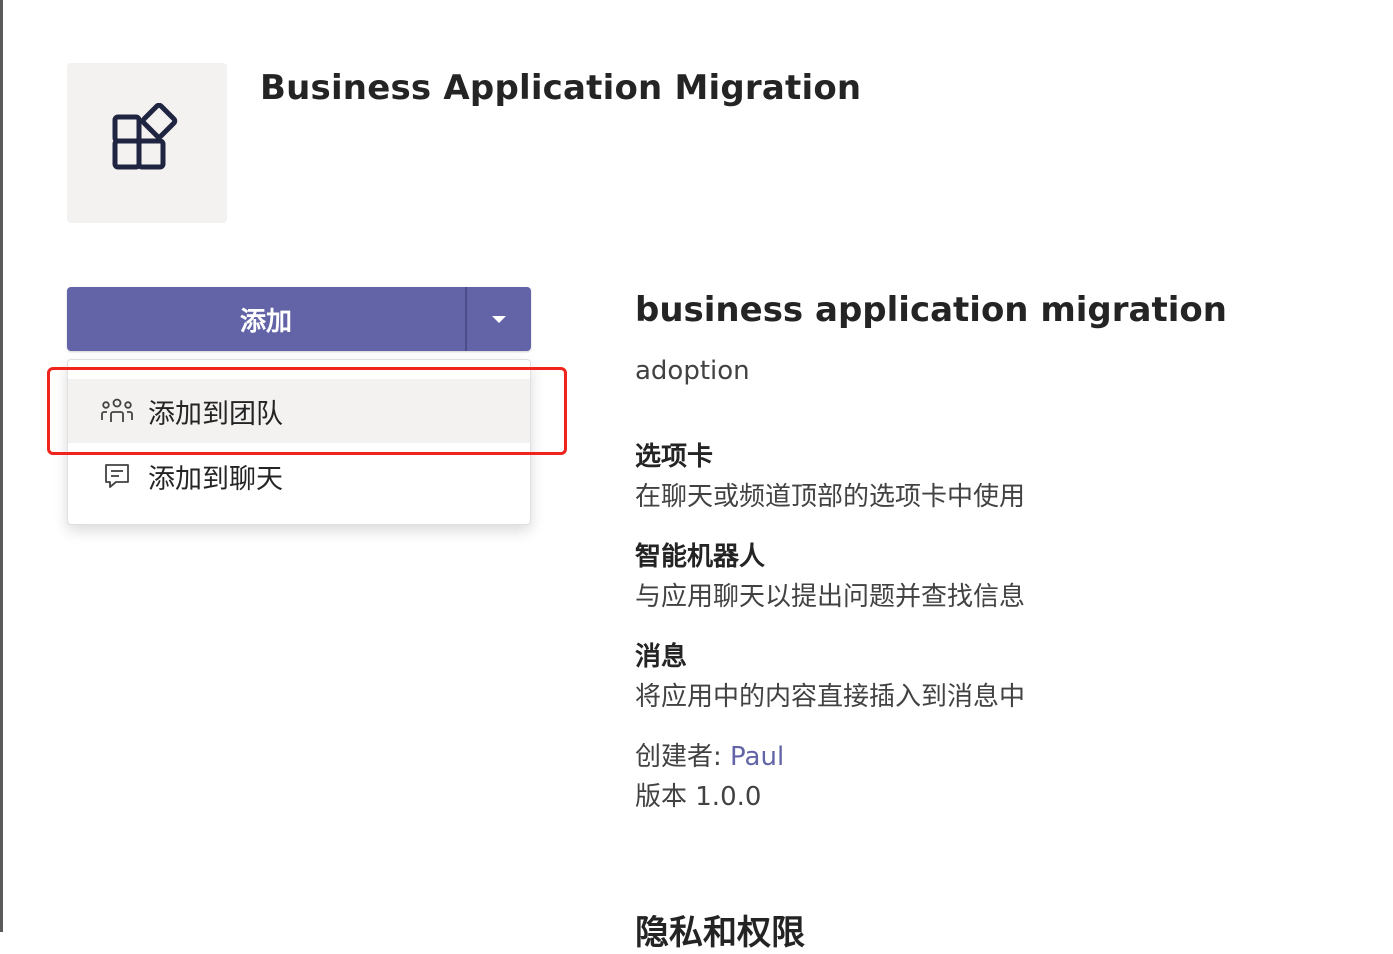 Image resolution: width=1393 pixels, height=954 pixels. Describe the element at coordinates (561, 88) in the screenshot. I see `app-title: Business Application Migration` at that location.